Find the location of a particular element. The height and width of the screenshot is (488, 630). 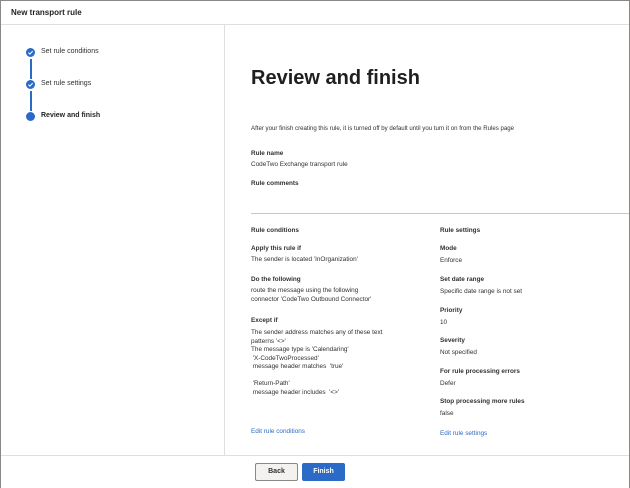

section-divider is located at coordinates (440, 213).